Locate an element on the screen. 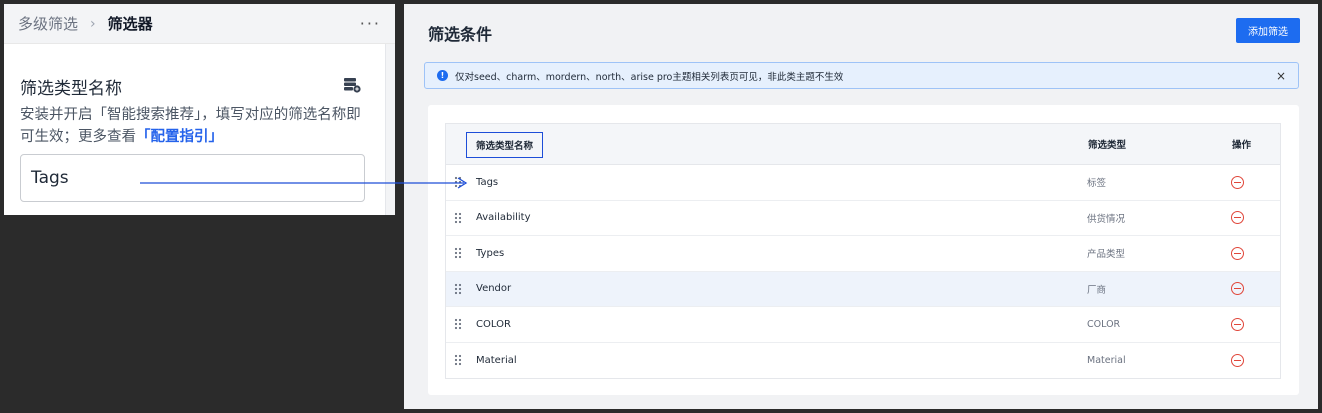 The height and width of the screenshot is (413, 1322). row-type: 标签 is located at coordinates (1097, 184).